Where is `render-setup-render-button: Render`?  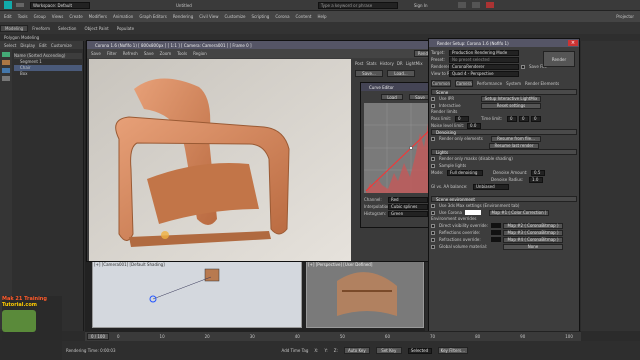 render-setup-render-button: Render is located at coordinates (559, 59).